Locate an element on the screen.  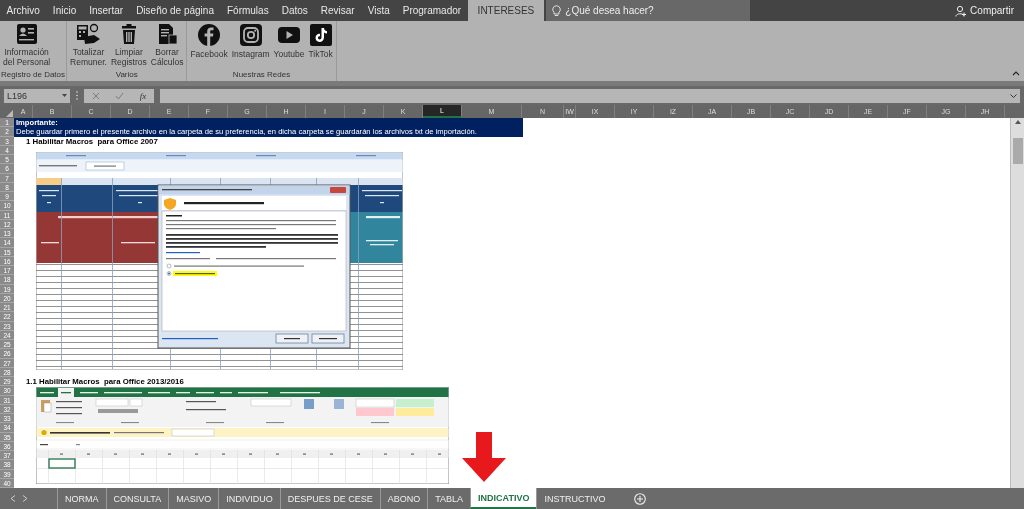
group-label: Nuestras Redes is located at coordinates (261, 75).